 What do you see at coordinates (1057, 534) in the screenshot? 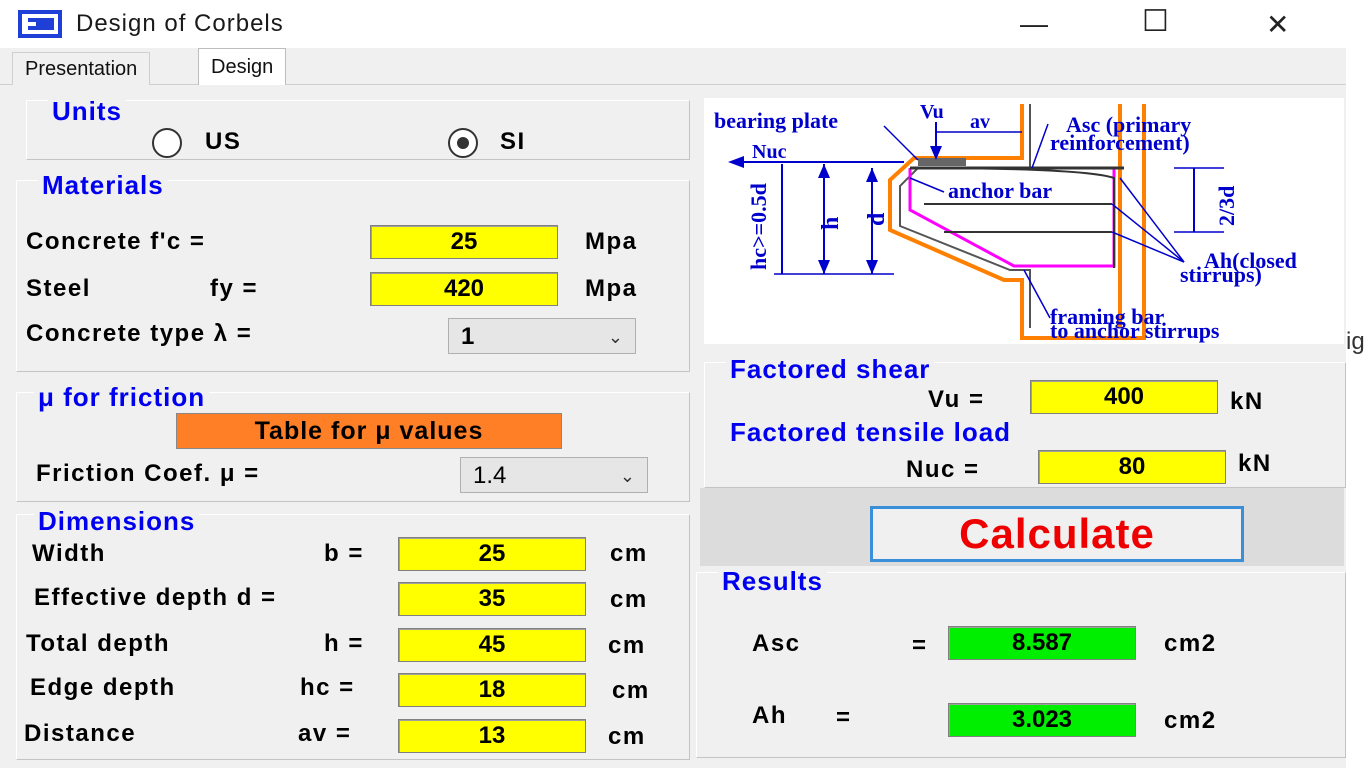
I see `calculate-button: Calculate` at bounding box center [1057, 534].